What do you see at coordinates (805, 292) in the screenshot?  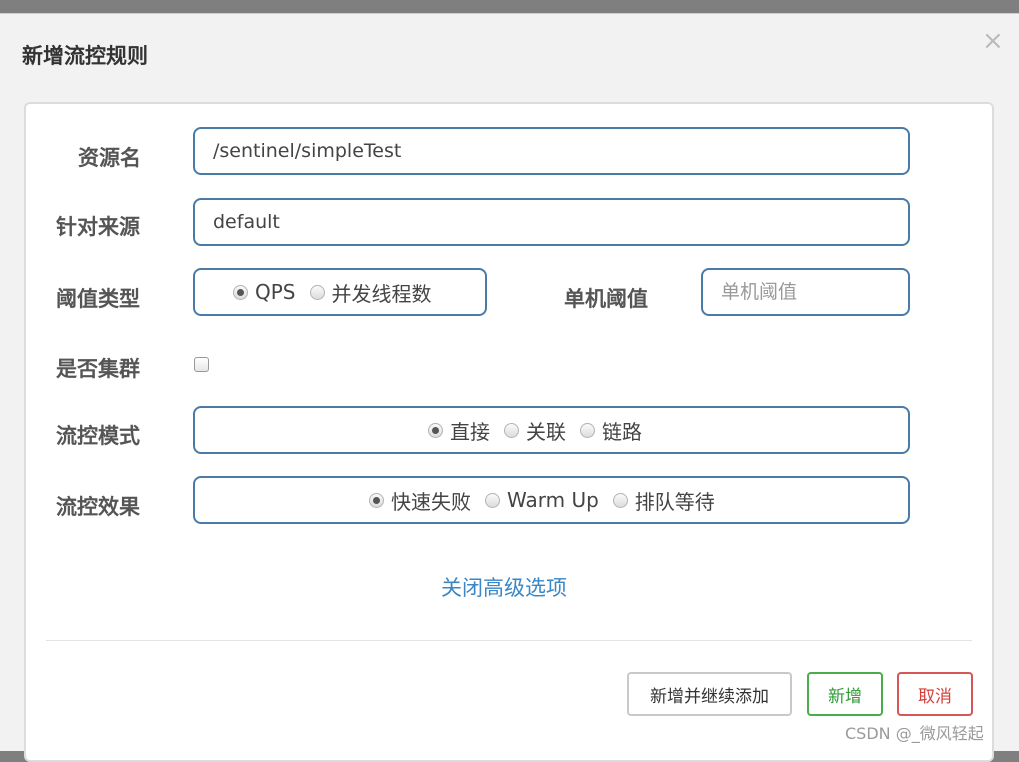 I see `threshold-input: 单机阈值` at bounding box center [805, 292].